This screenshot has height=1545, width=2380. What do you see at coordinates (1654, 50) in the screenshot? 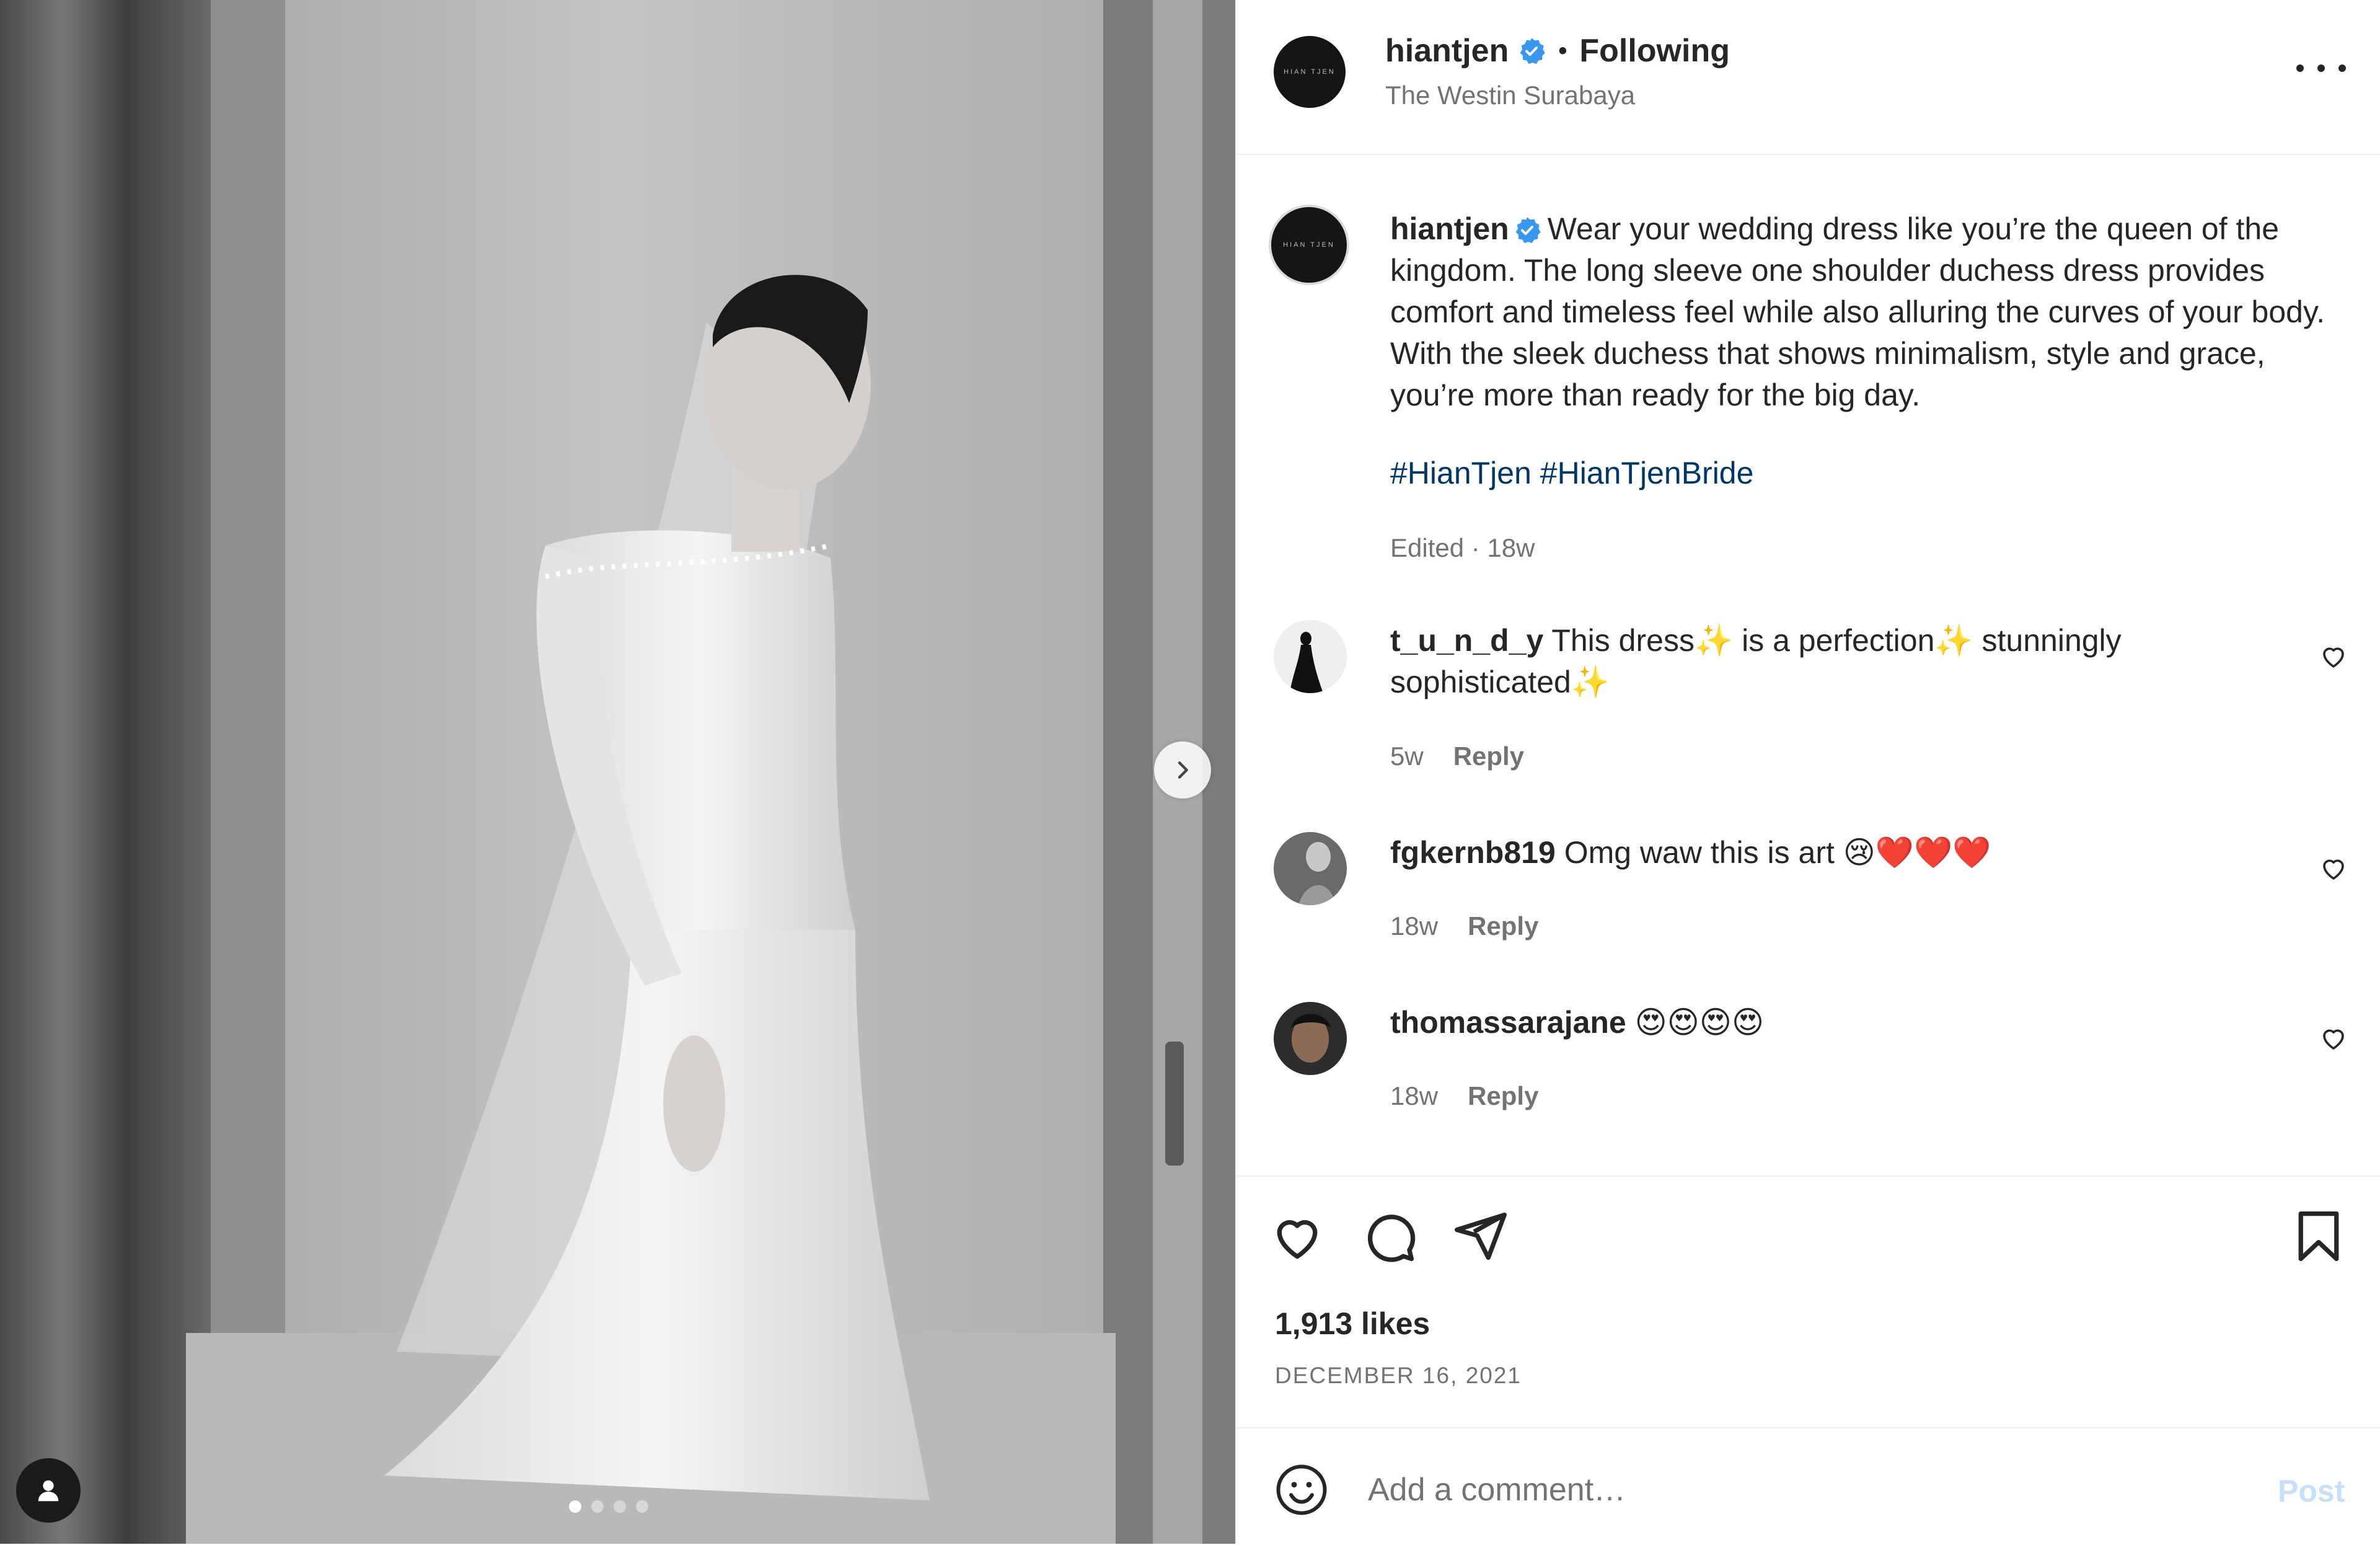
I see `following-button: Following` at bounding box center [1654, 50].